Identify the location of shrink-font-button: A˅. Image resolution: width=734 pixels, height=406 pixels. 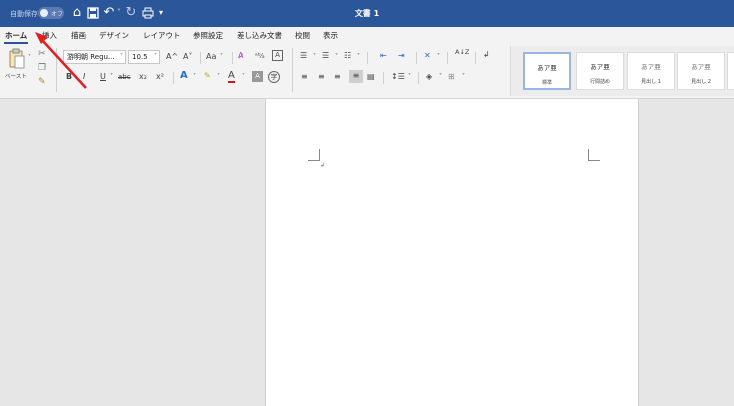
(187, 57).